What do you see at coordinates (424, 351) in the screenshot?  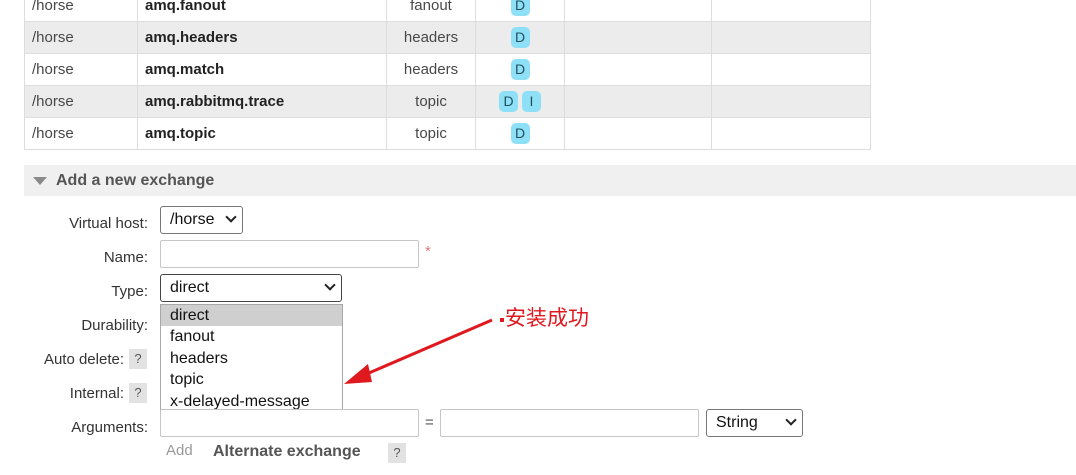 I see `annotation-arrow-icon` at bounding box center [424, 351].